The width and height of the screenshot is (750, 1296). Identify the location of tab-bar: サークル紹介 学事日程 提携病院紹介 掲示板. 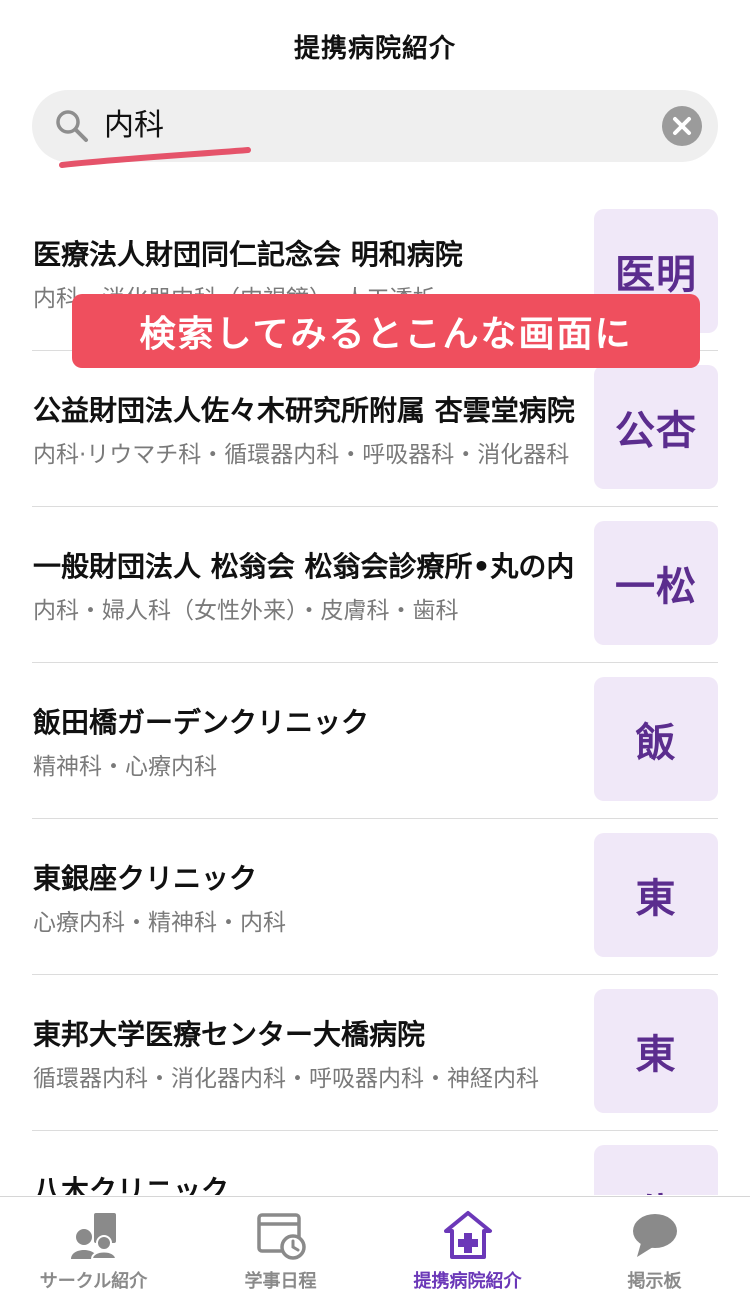
(375, 1246).